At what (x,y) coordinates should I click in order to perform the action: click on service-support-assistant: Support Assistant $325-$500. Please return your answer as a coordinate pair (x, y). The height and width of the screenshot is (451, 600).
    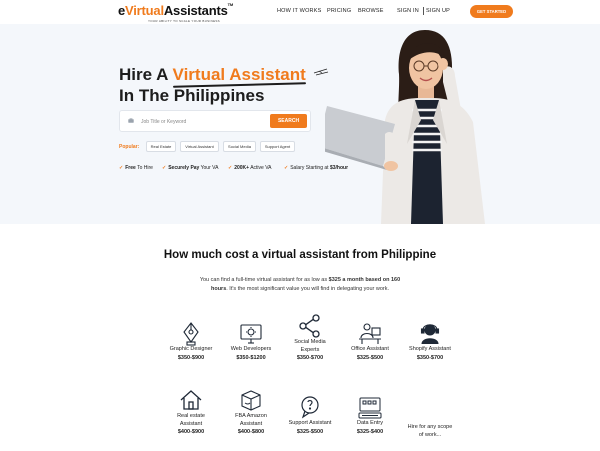
    Looking at the image, I should click on (310, 415).